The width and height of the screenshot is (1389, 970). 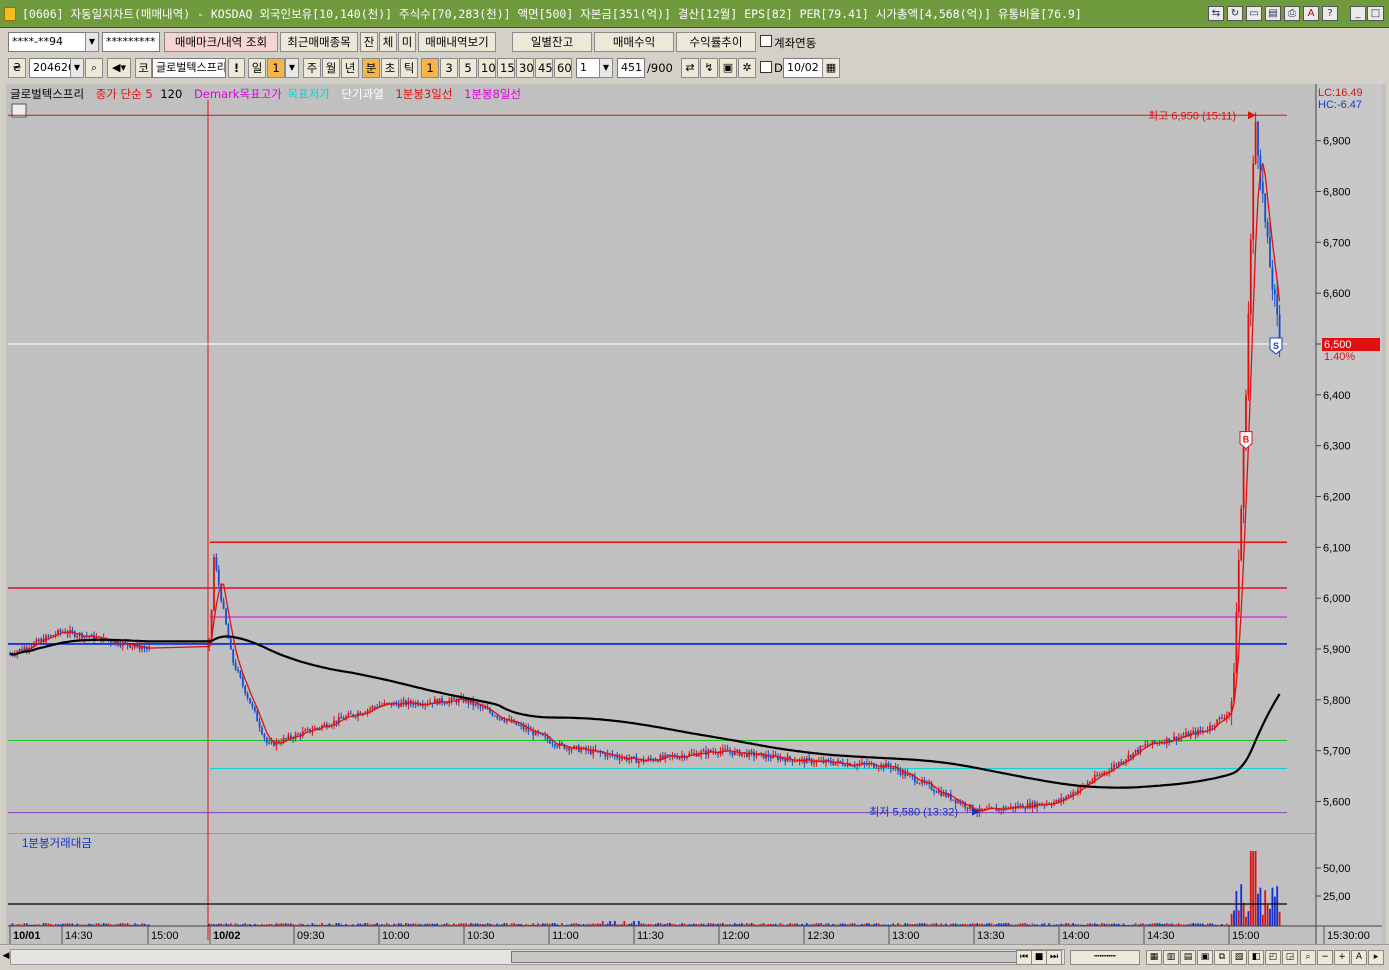 I want to click on reset-icon: ◧, so click(x=1256, y=957).